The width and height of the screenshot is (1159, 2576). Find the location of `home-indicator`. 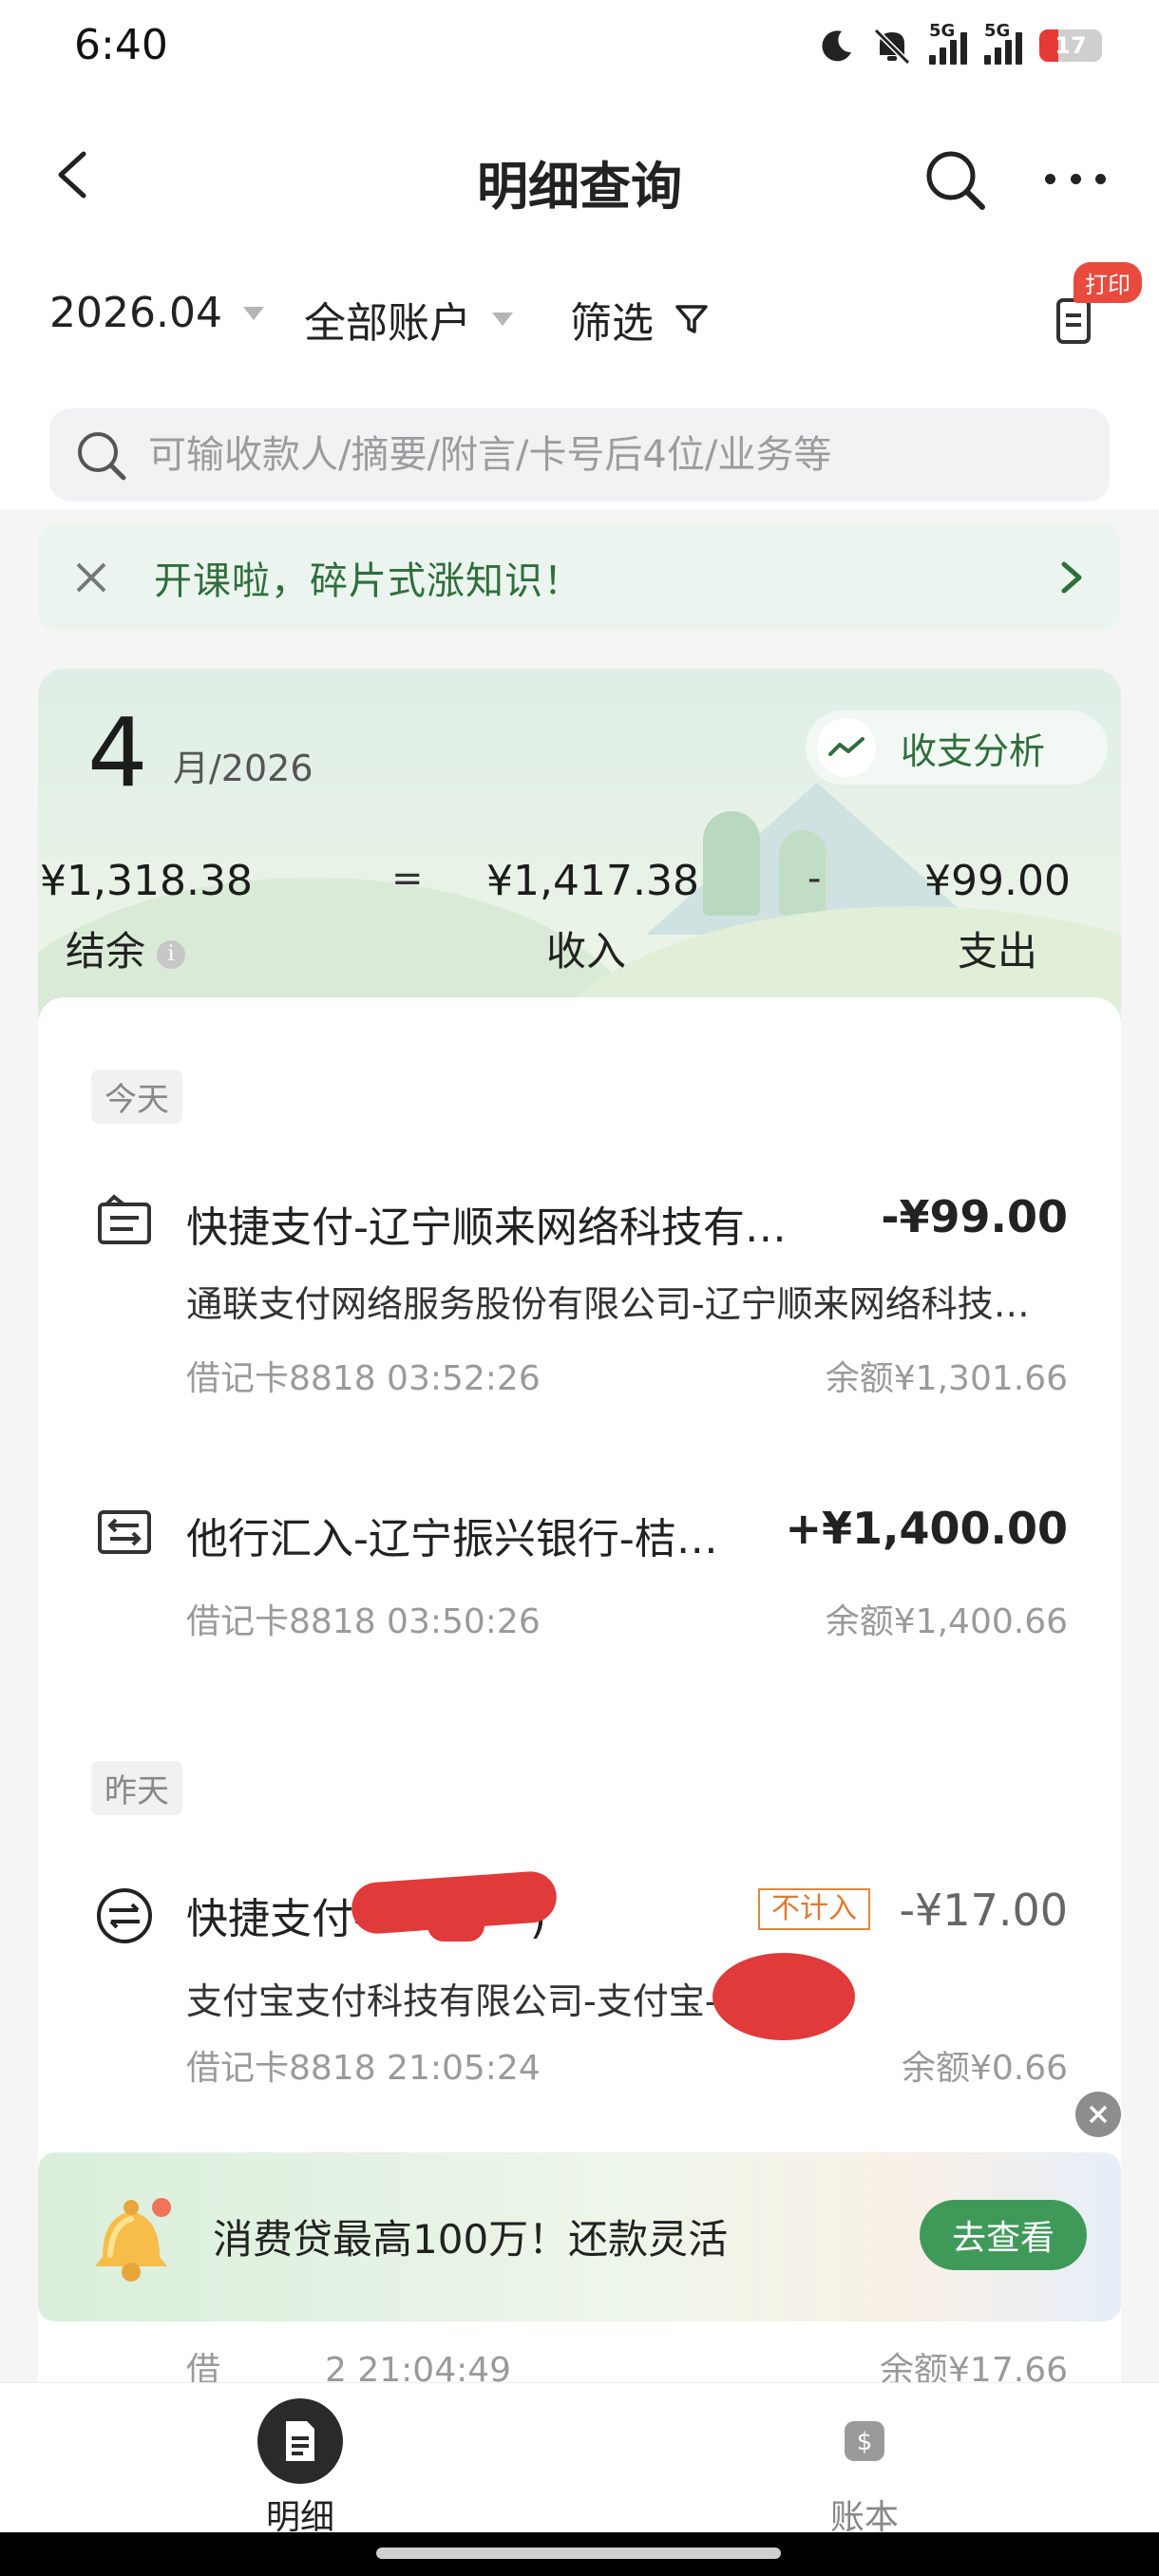

home-indicator is located at coordinates (578, 2553).